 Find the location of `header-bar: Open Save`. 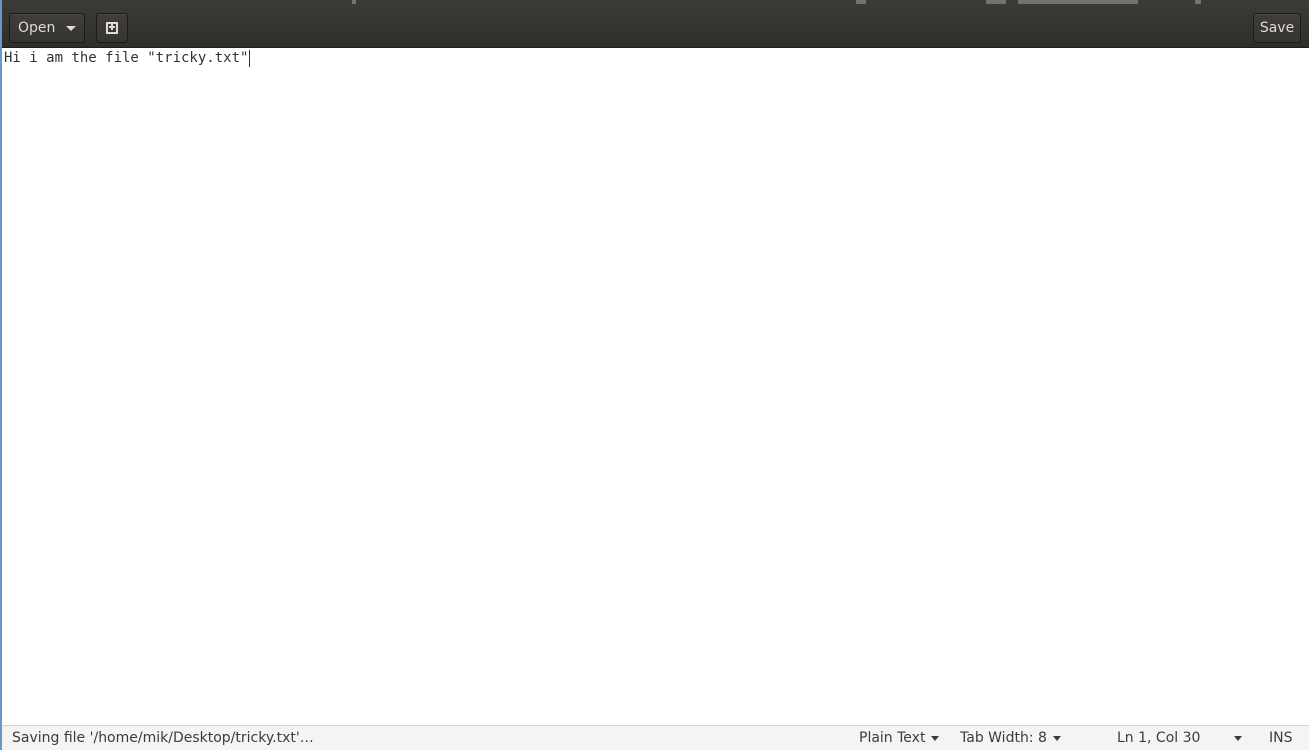

header-bar: Open Save is located at coordinates (654, 24).